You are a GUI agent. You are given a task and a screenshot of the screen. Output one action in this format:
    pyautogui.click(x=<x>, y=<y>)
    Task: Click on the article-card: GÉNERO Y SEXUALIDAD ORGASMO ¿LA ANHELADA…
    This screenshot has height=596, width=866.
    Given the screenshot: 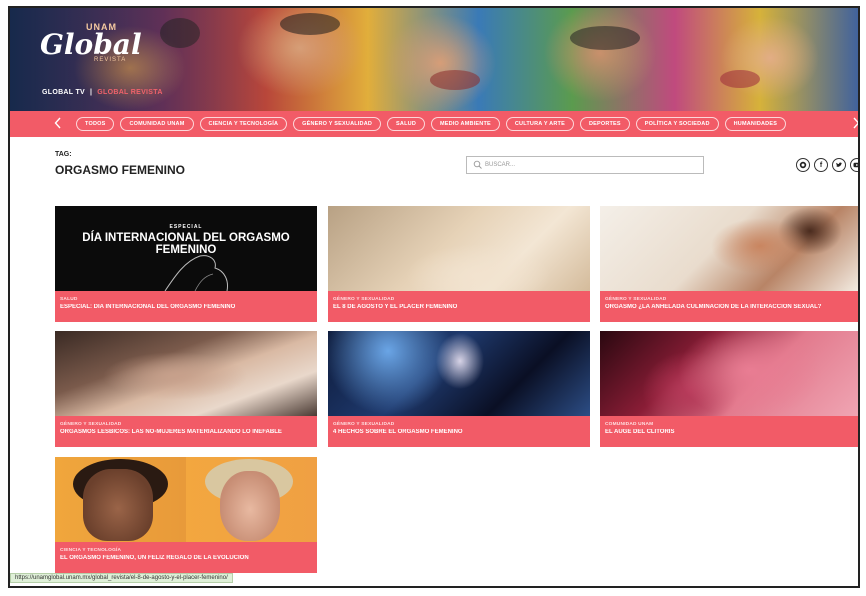 What is the action you would take?
    pyautogui.click(x=729, y=264)
    